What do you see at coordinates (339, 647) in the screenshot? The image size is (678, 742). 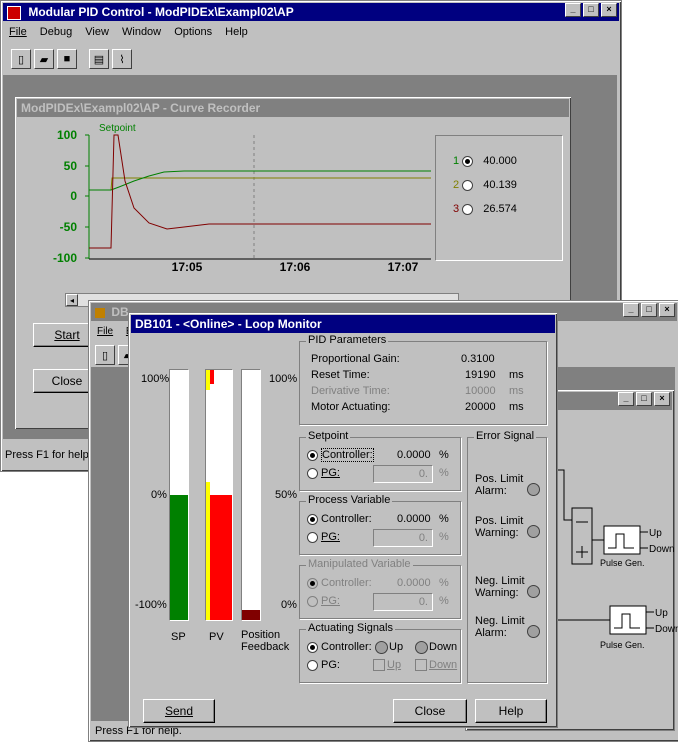 I see `actuating-controller-option: Controller:` at bounding box center [339, 647].